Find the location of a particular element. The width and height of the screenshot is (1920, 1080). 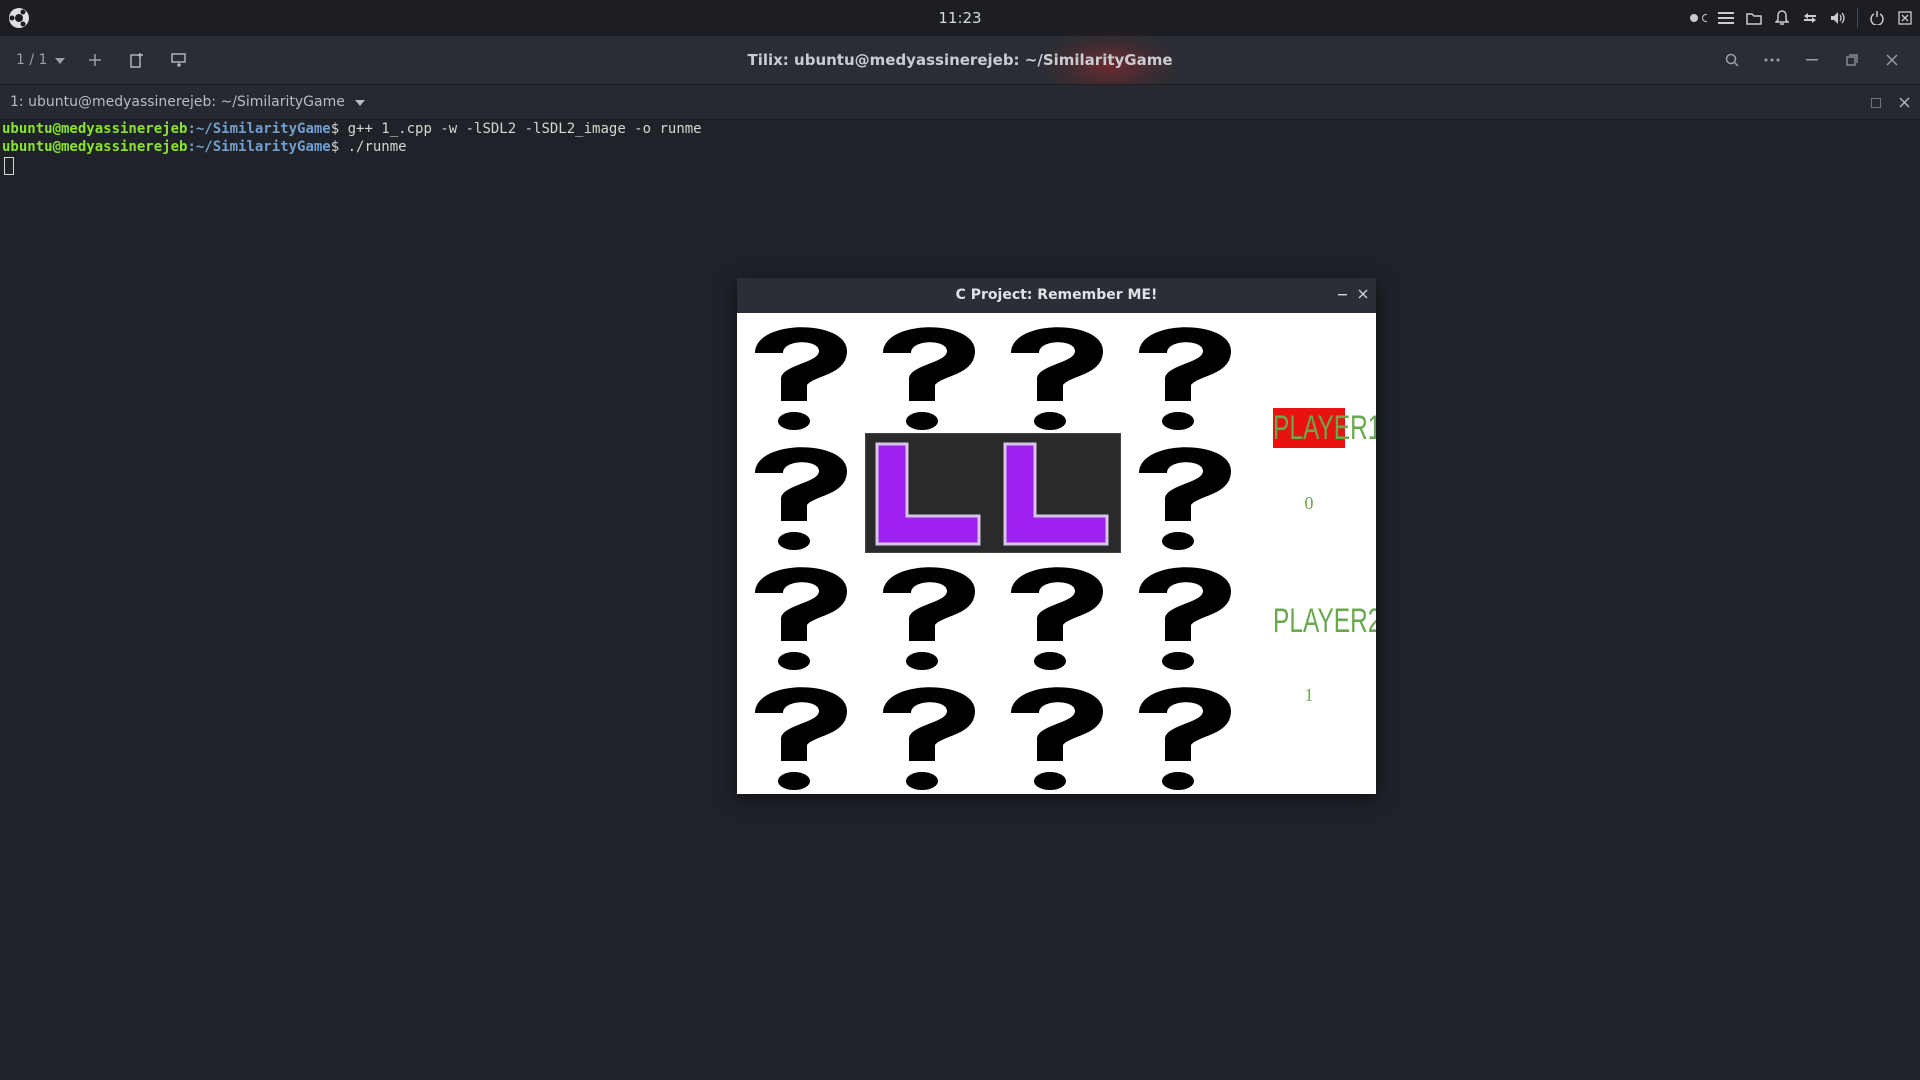

command-text: ./runme is located at coordinates (377, 147).